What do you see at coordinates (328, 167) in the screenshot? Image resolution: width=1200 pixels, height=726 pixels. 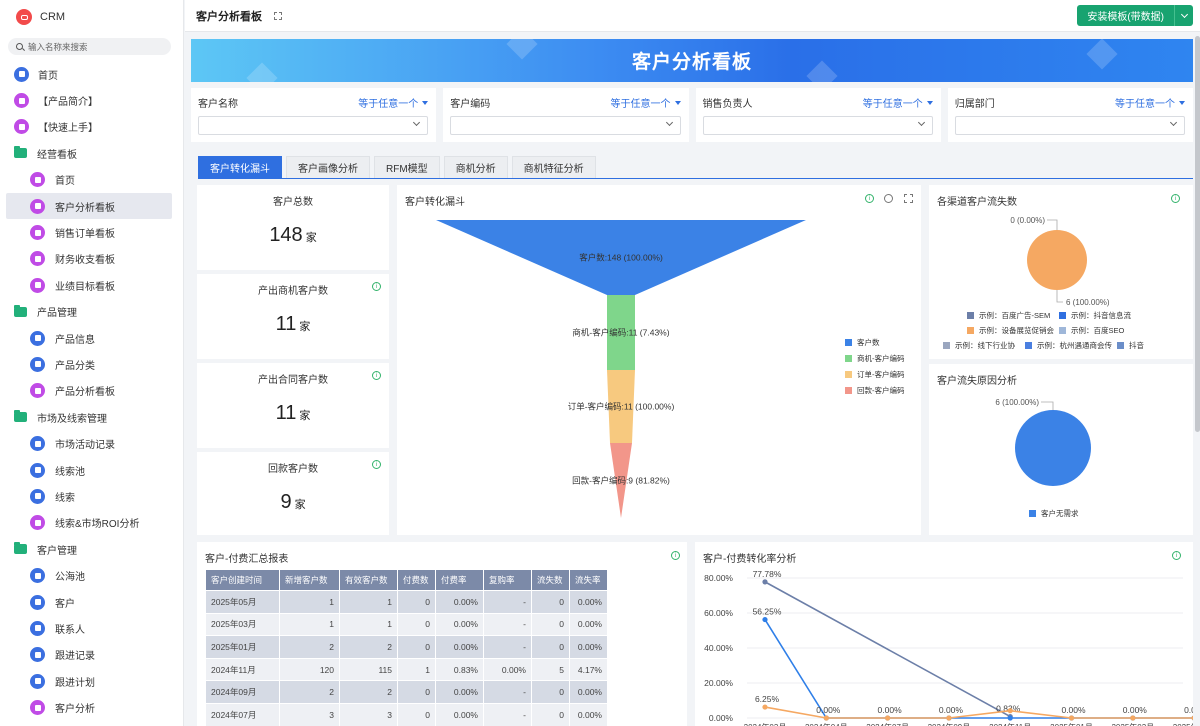 I see `dashboard-tab: 客户画像分析` at bounding box center [328, 167].